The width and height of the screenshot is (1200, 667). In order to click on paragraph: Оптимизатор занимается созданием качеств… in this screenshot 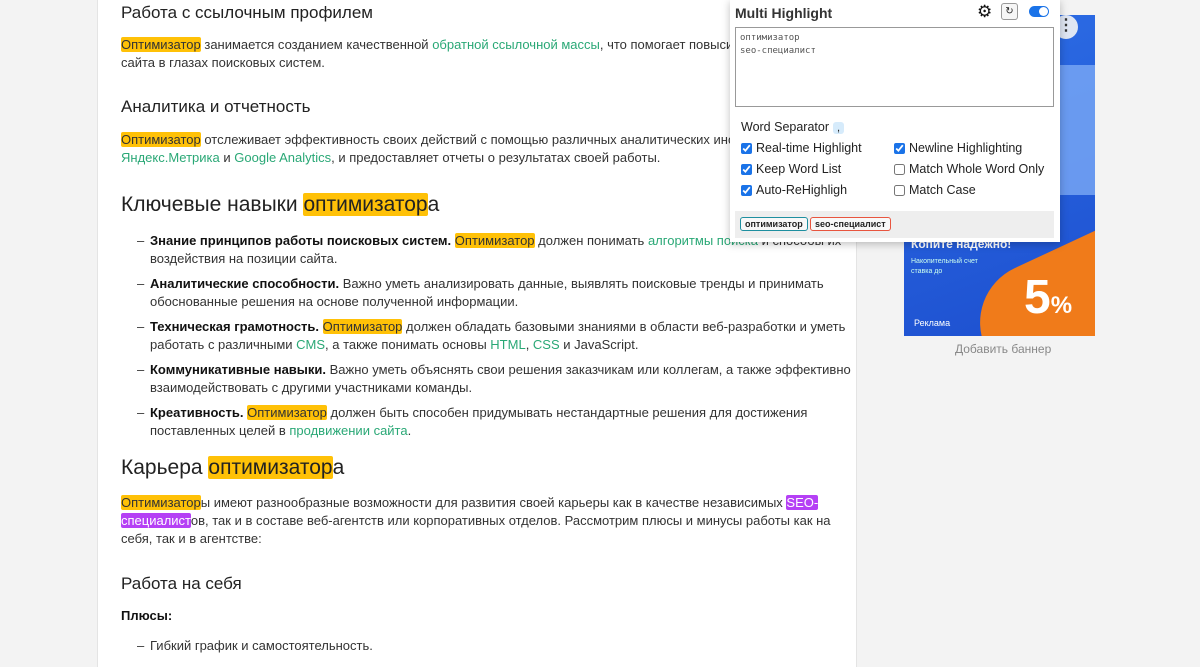, I will do `click(439, 54)`.